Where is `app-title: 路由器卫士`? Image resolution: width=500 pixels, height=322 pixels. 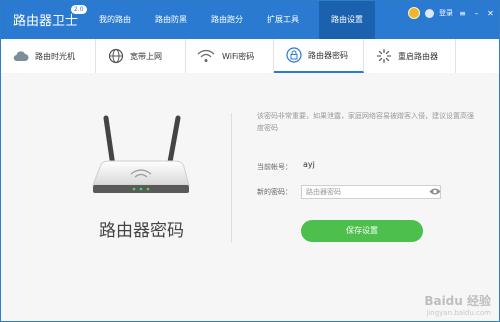 app-title: 路由器卫士 is located at coordinates (46, 21).